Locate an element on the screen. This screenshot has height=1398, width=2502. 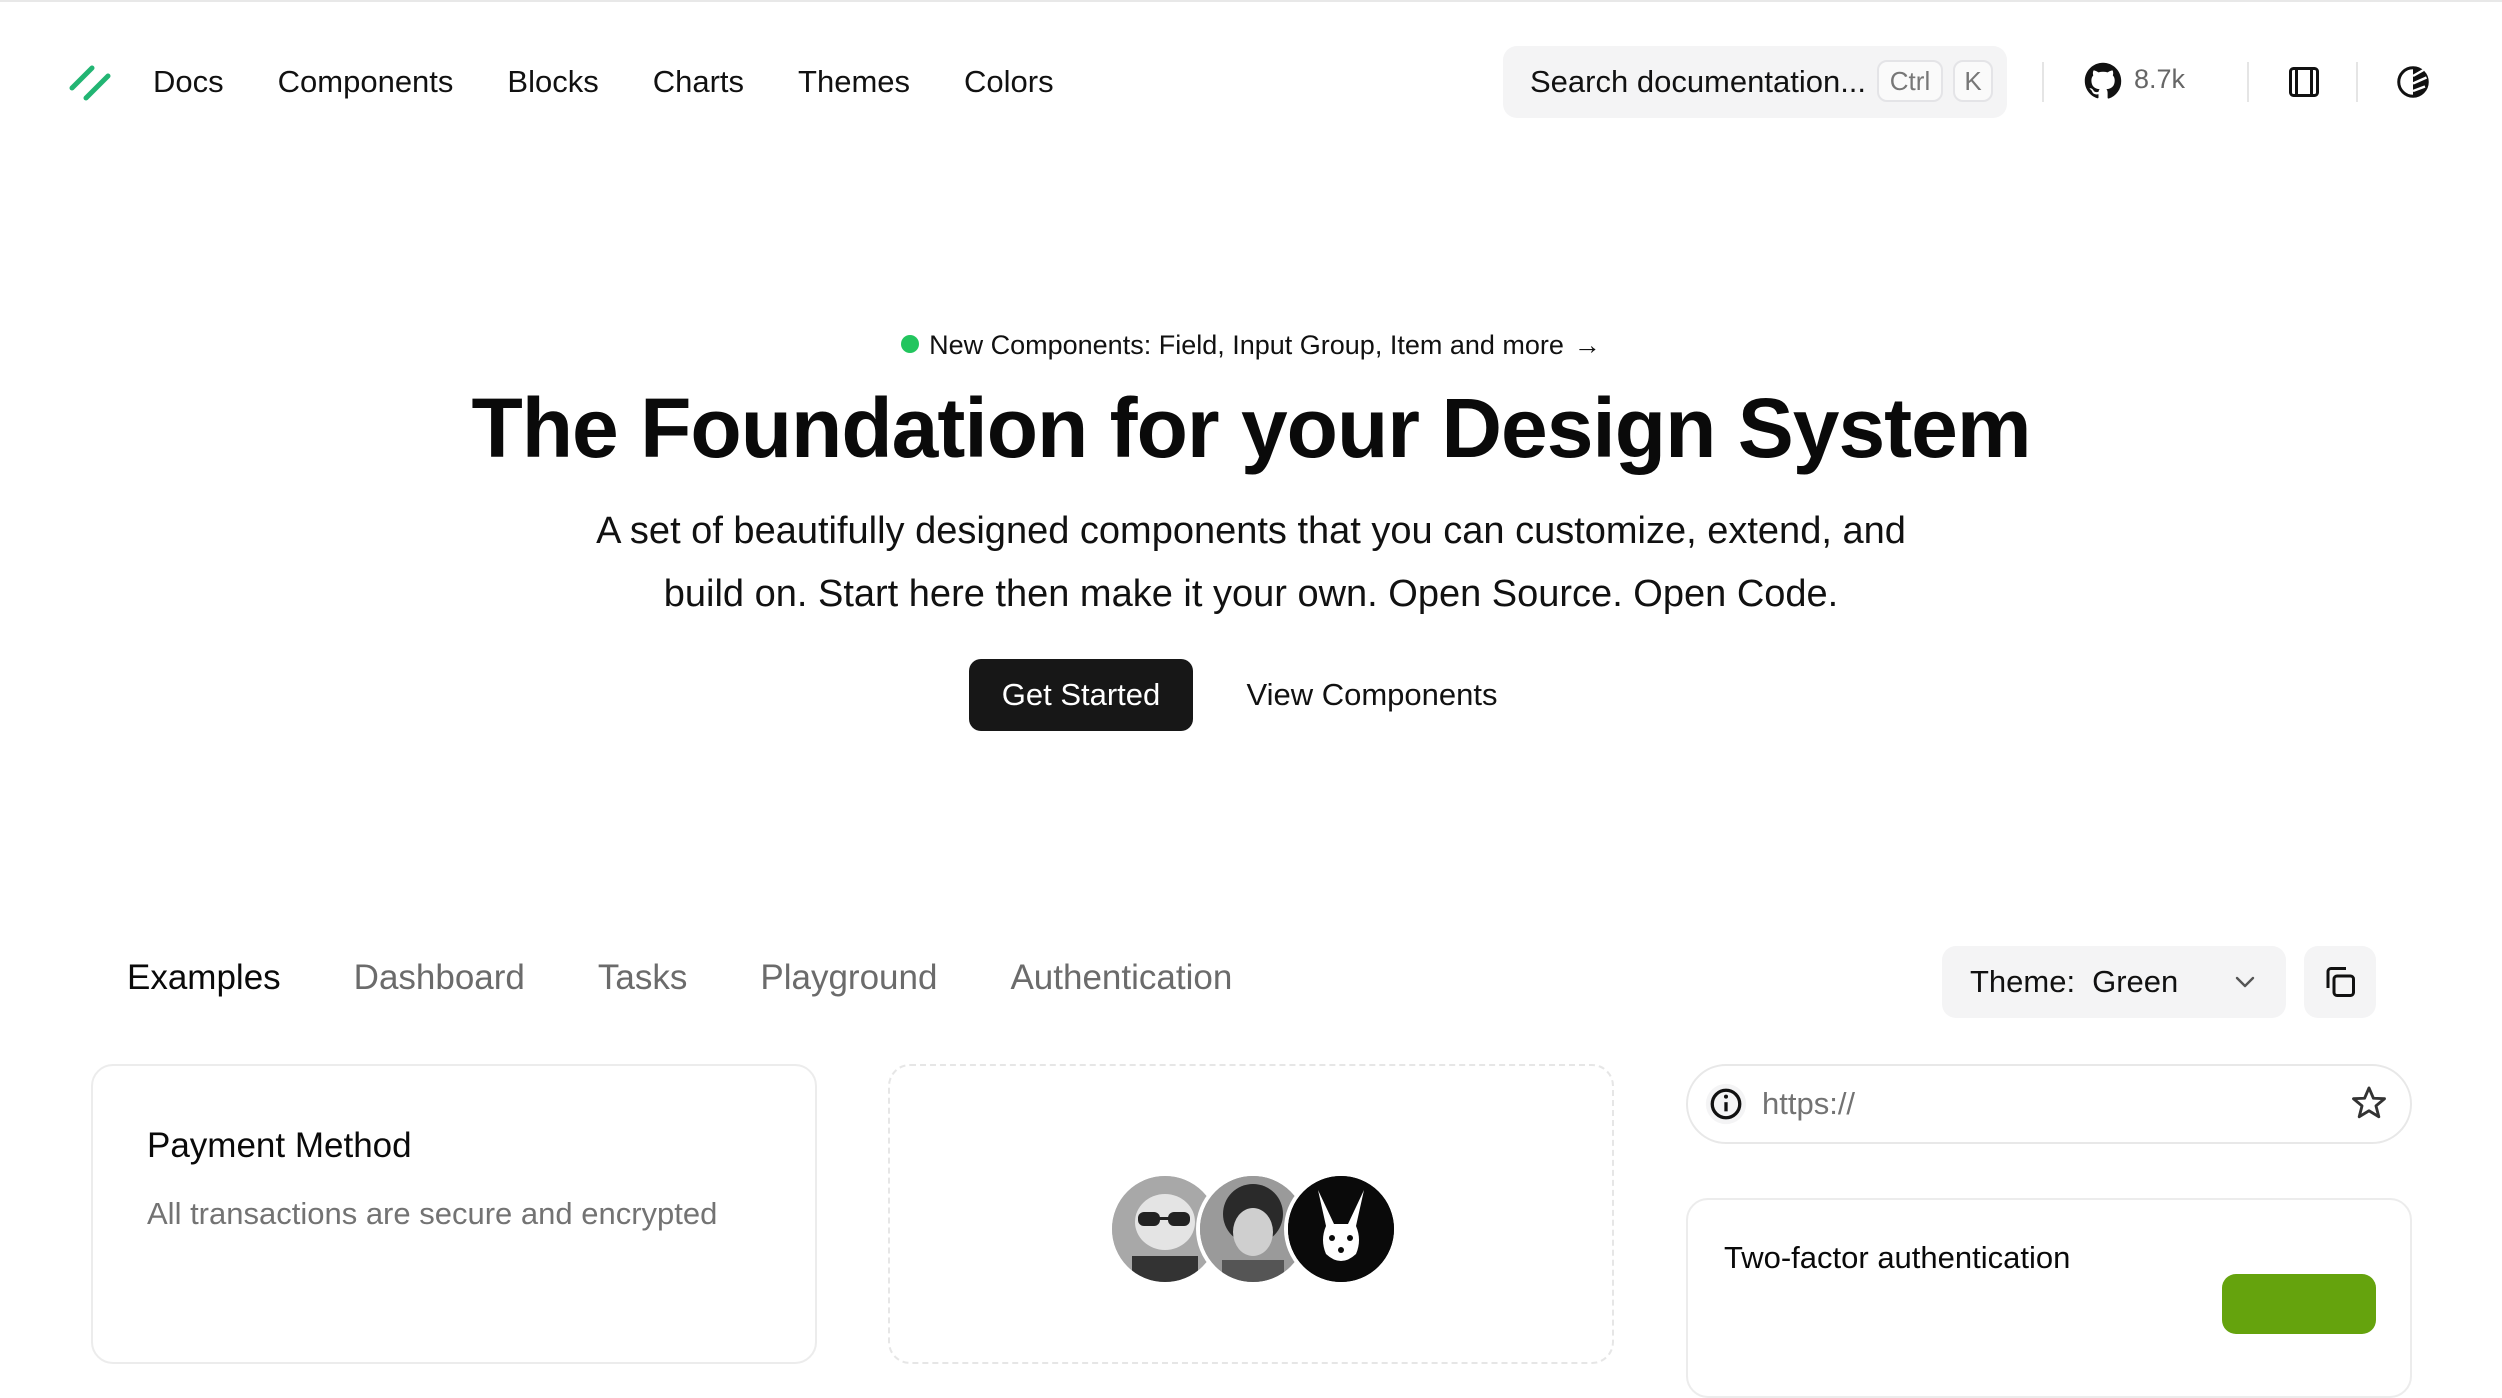
theme-select-label: Theme: is located at coordinates (2023, 981).